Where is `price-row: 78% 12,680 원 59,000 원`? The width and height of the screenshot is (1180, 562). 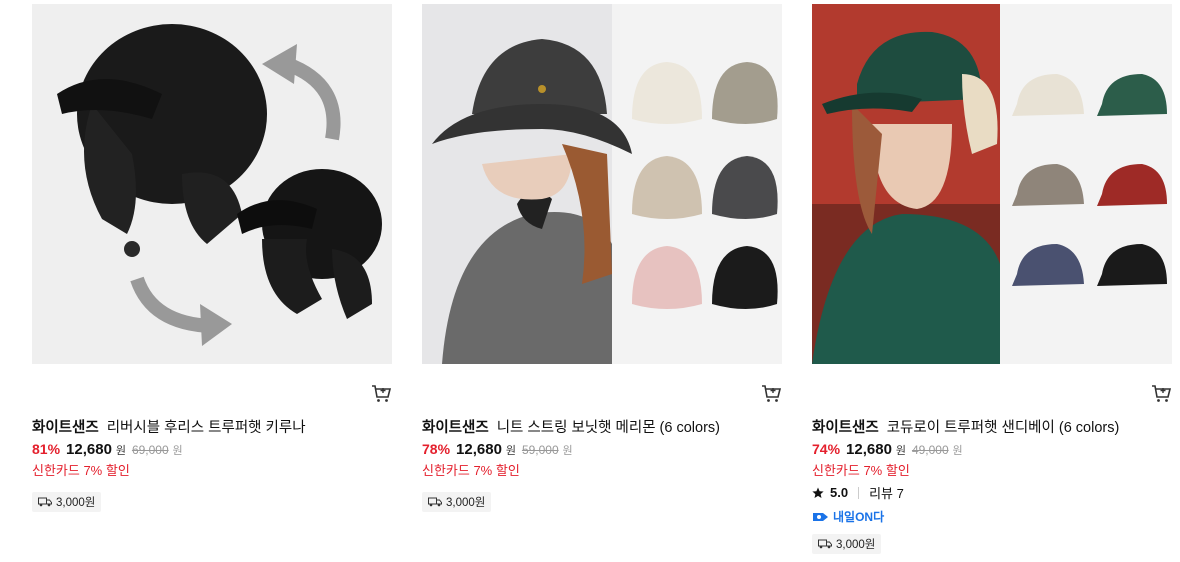 price-row: 78% 12,680 원 59,000 원 is located at coordinates (497, 449).